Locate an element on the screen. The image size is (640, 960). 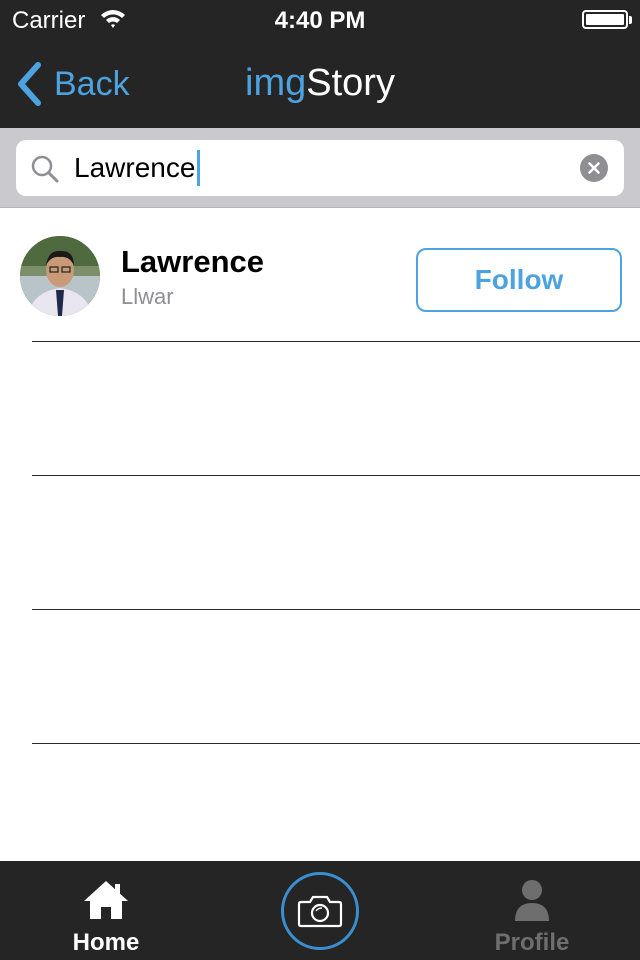
camera-icon is located at coordinates (320, 911).